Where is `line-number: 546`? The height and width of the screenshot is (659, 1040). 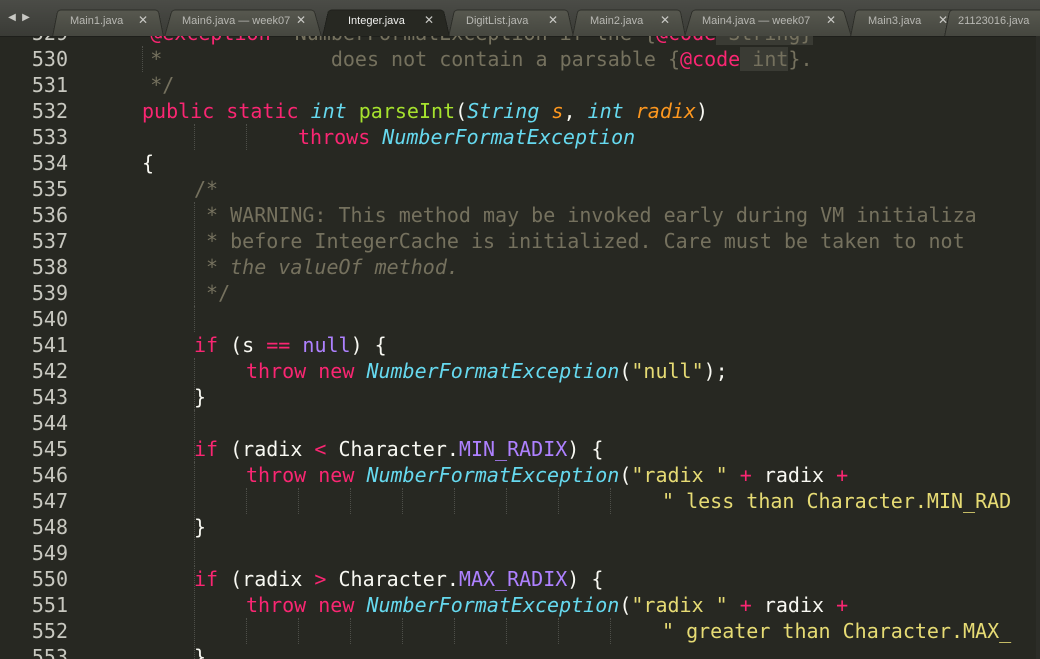 line-number: 546 is located at coordinates (49, 475).